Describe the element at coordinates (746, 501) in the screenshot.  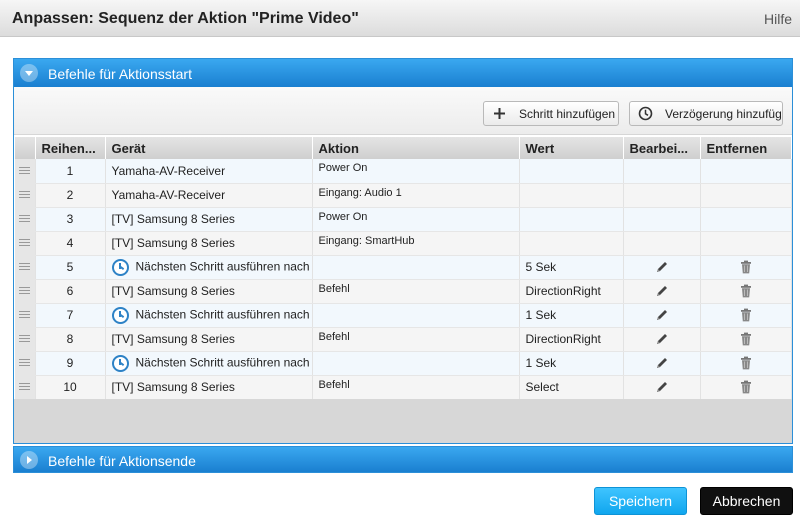
I see `cancel-button: Abbrechen` at that location.